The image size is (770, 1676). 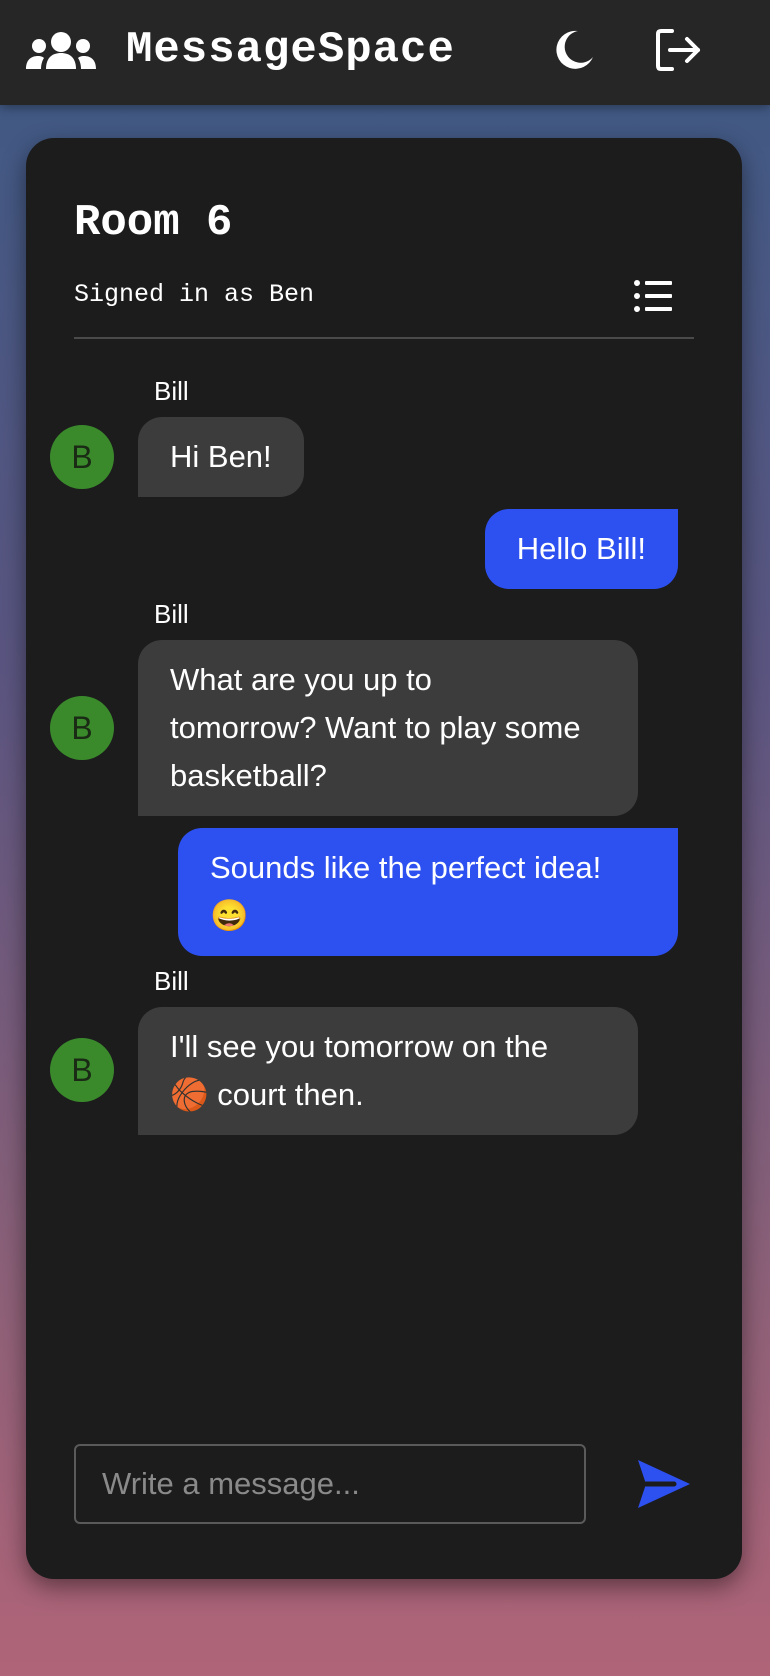 What do you see at coordinates (678, 50) in the screenshot?
I see `logout-icon` at bounding box center [678, 50].